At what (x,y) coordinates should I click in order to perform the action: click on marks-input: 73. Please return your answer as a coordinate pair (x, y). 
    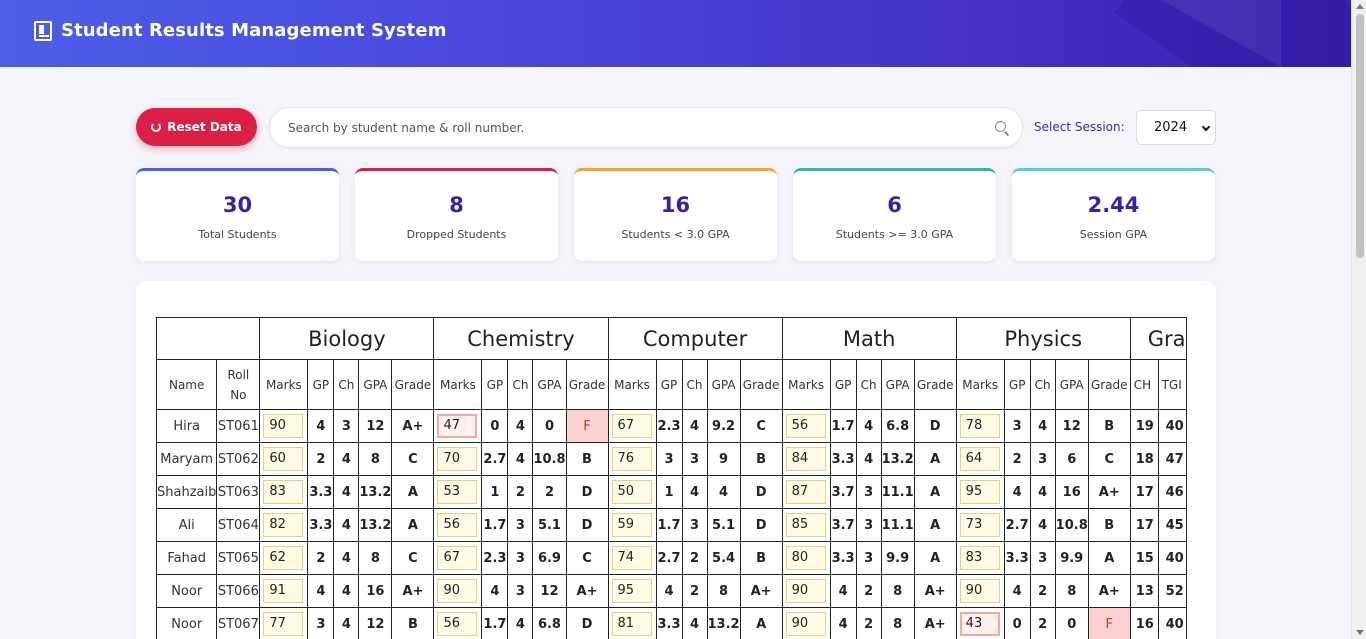
    Looking at the image, I should click on (979, 525).